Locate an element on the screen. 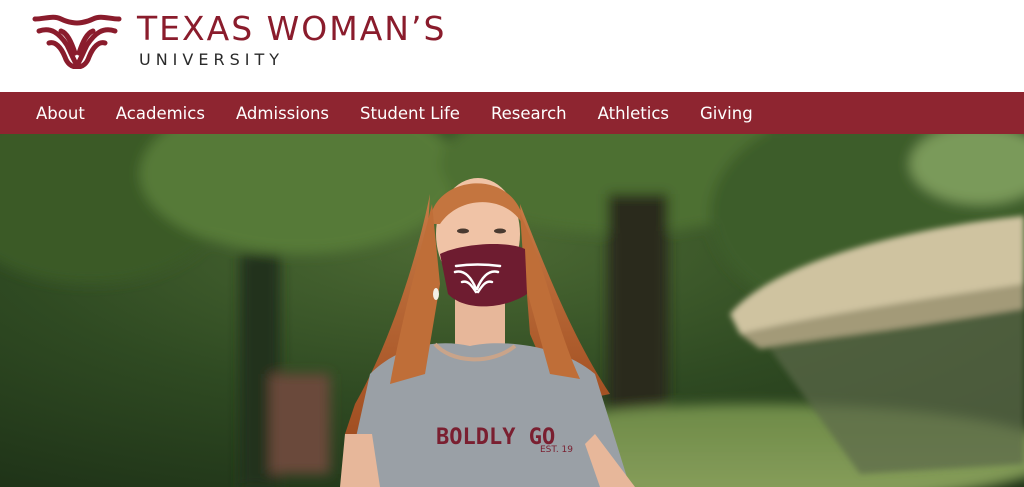 The image size is (1024, 487). nav-item-athletics: Athletics is located at coordinates (633, 113).